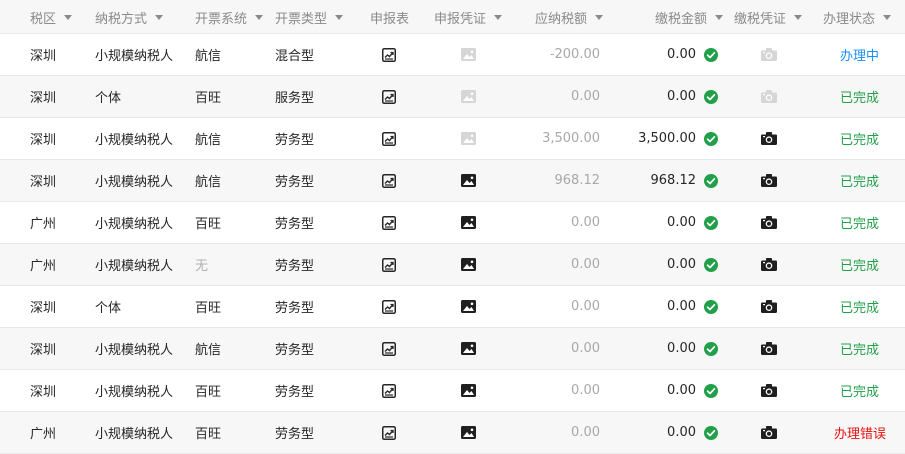 This screenshot has height=454, width=905. What do you see at coordinates (452, 139) in the screenshot?
I see `table-row: 深圳 小规模纳税人 航信 劳务型 3,500.00 3,500.00 已完成` at bounding box center [452, 139].